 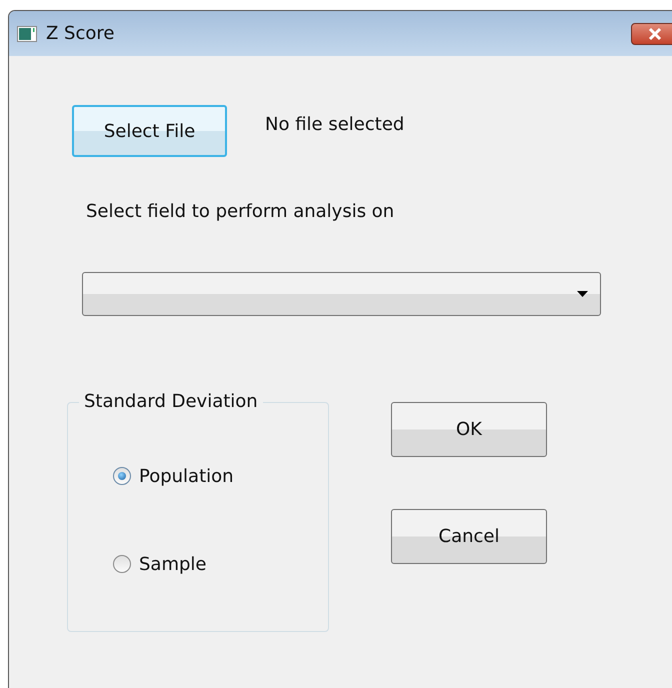 I want to click on window-icon, so click(x=27, y=34).